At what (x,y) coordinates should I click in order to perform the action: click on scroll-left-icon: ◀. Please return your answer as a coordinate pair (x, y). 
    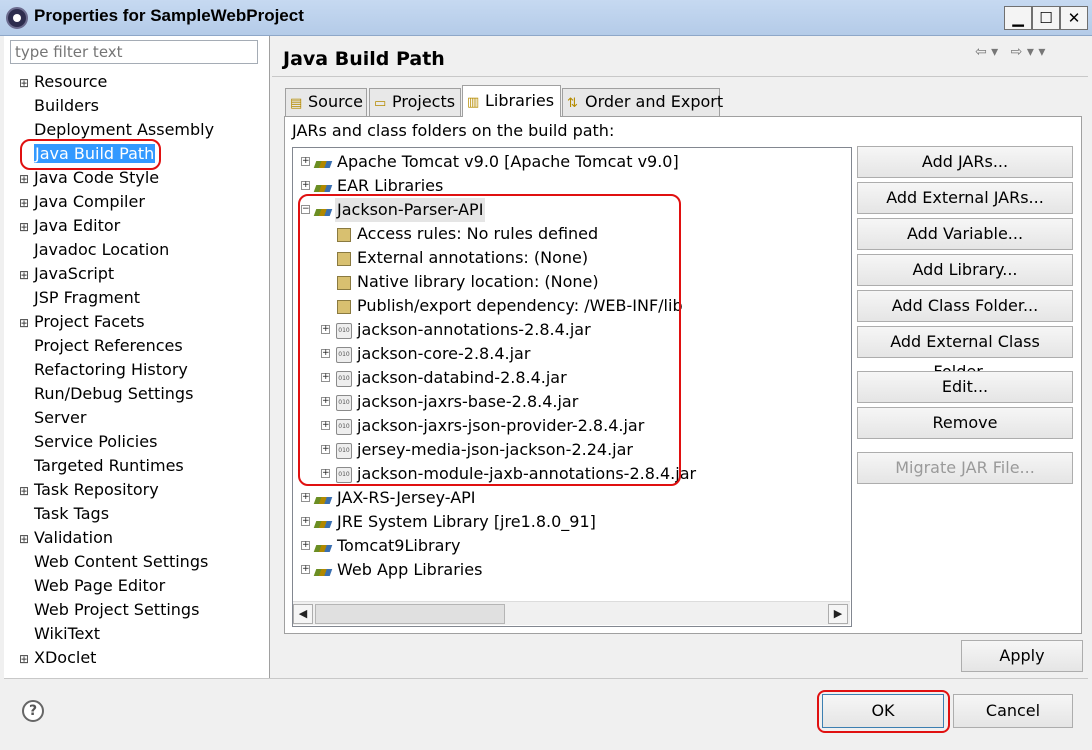
    Looking at the image, I should click on (303, 614).